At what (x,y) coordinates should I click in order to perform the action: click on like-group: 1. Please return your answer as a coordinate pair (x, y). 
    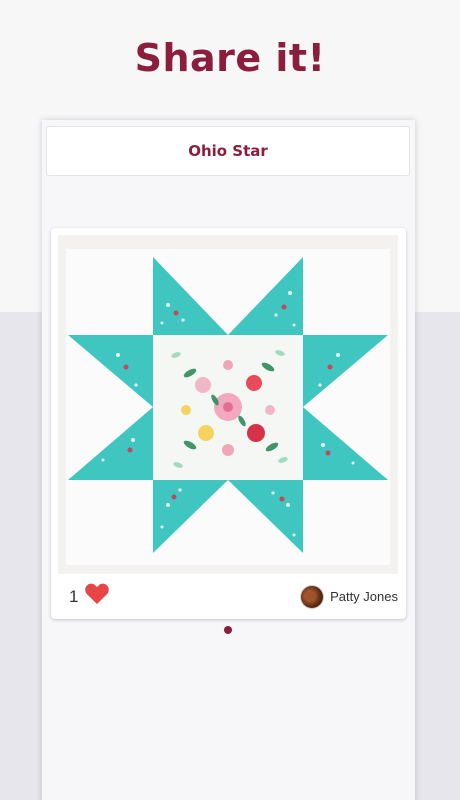
    Looking at the image, I should click on (89, 596).